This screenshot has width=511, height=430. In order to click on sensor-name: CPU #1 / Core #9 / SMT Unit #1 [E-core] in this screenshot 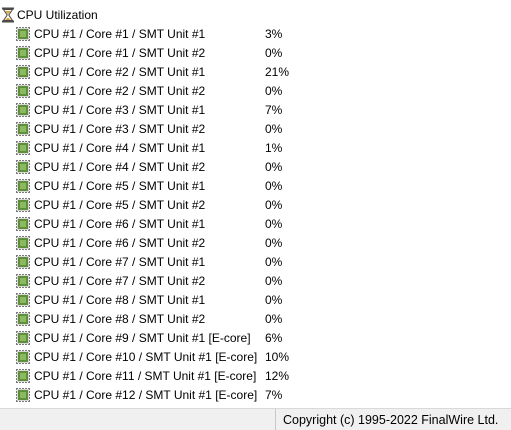, I will do `click(142, 338)`.